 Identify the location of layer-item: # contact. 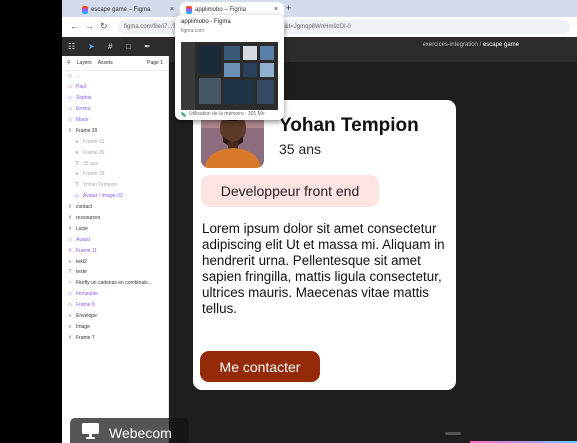
(115, 207).